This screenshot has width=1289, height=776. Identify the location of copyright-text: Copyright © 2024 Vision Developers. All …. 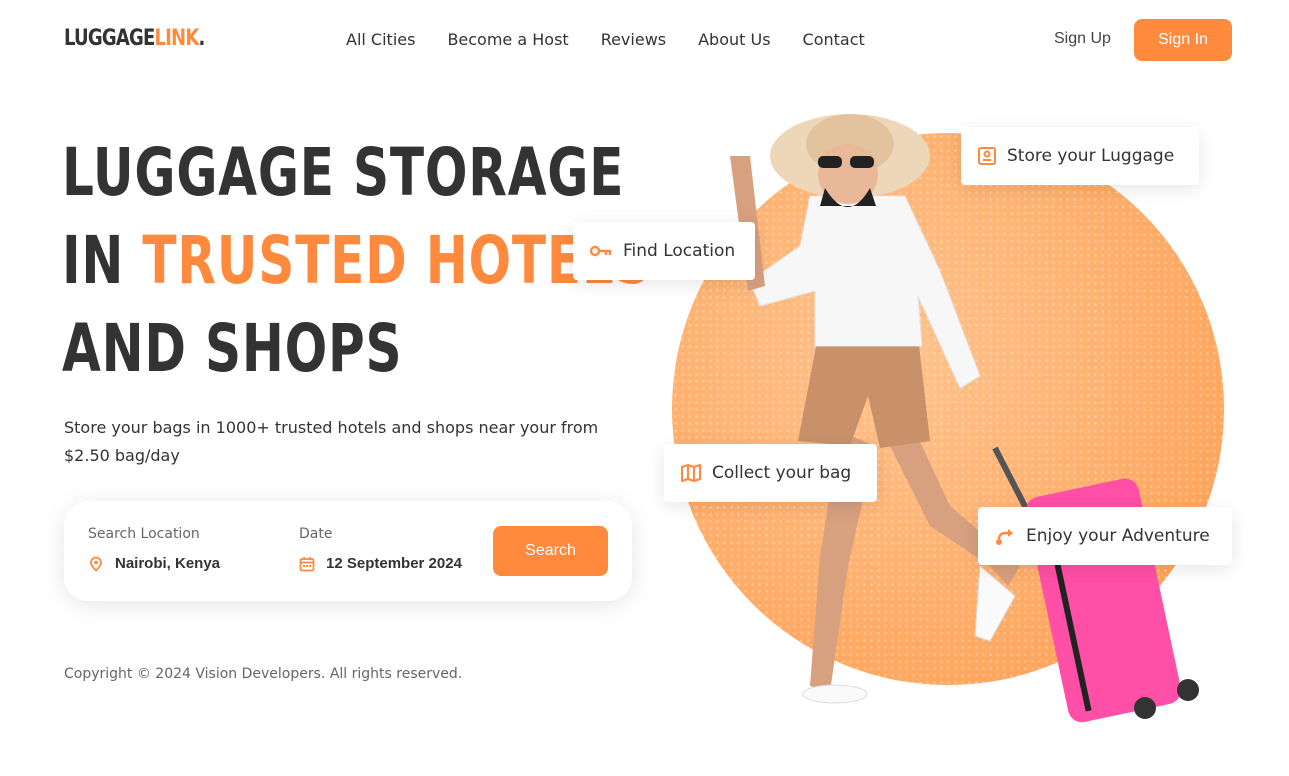
(263, 674).